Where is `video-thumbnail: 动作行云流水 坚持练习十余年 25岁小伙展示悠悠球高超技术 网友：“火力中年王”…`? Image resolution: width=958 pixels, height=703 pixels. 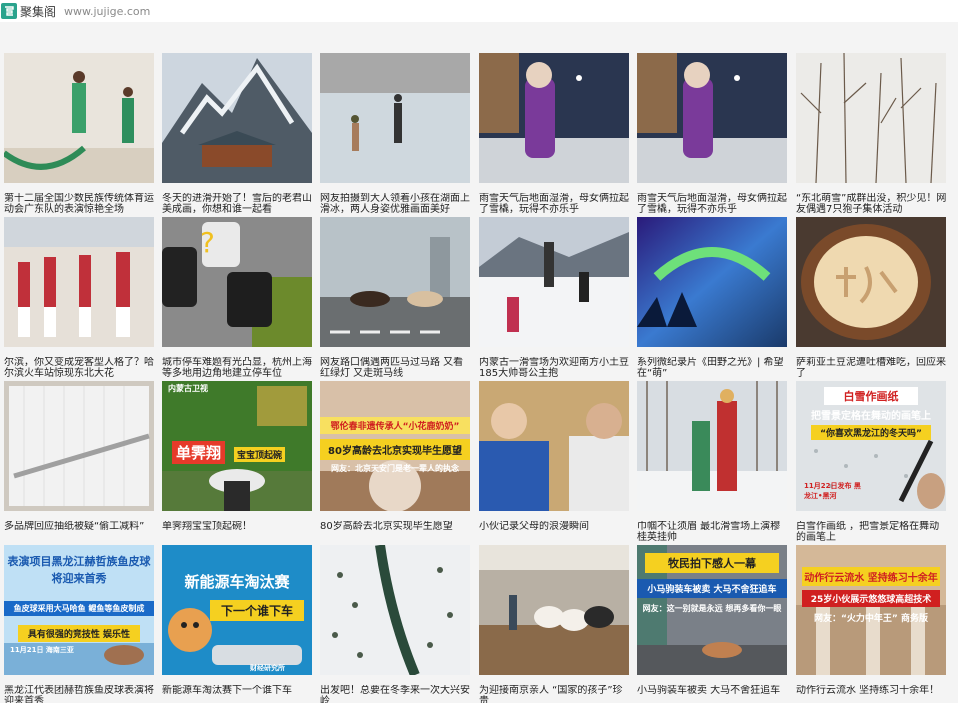 video-thumbnail: 动作行云流水 坚持练习十余年 25岁小伙展示悠悠球高超技术 网友：“火力中年王”… is located at coordinates (871, 610).